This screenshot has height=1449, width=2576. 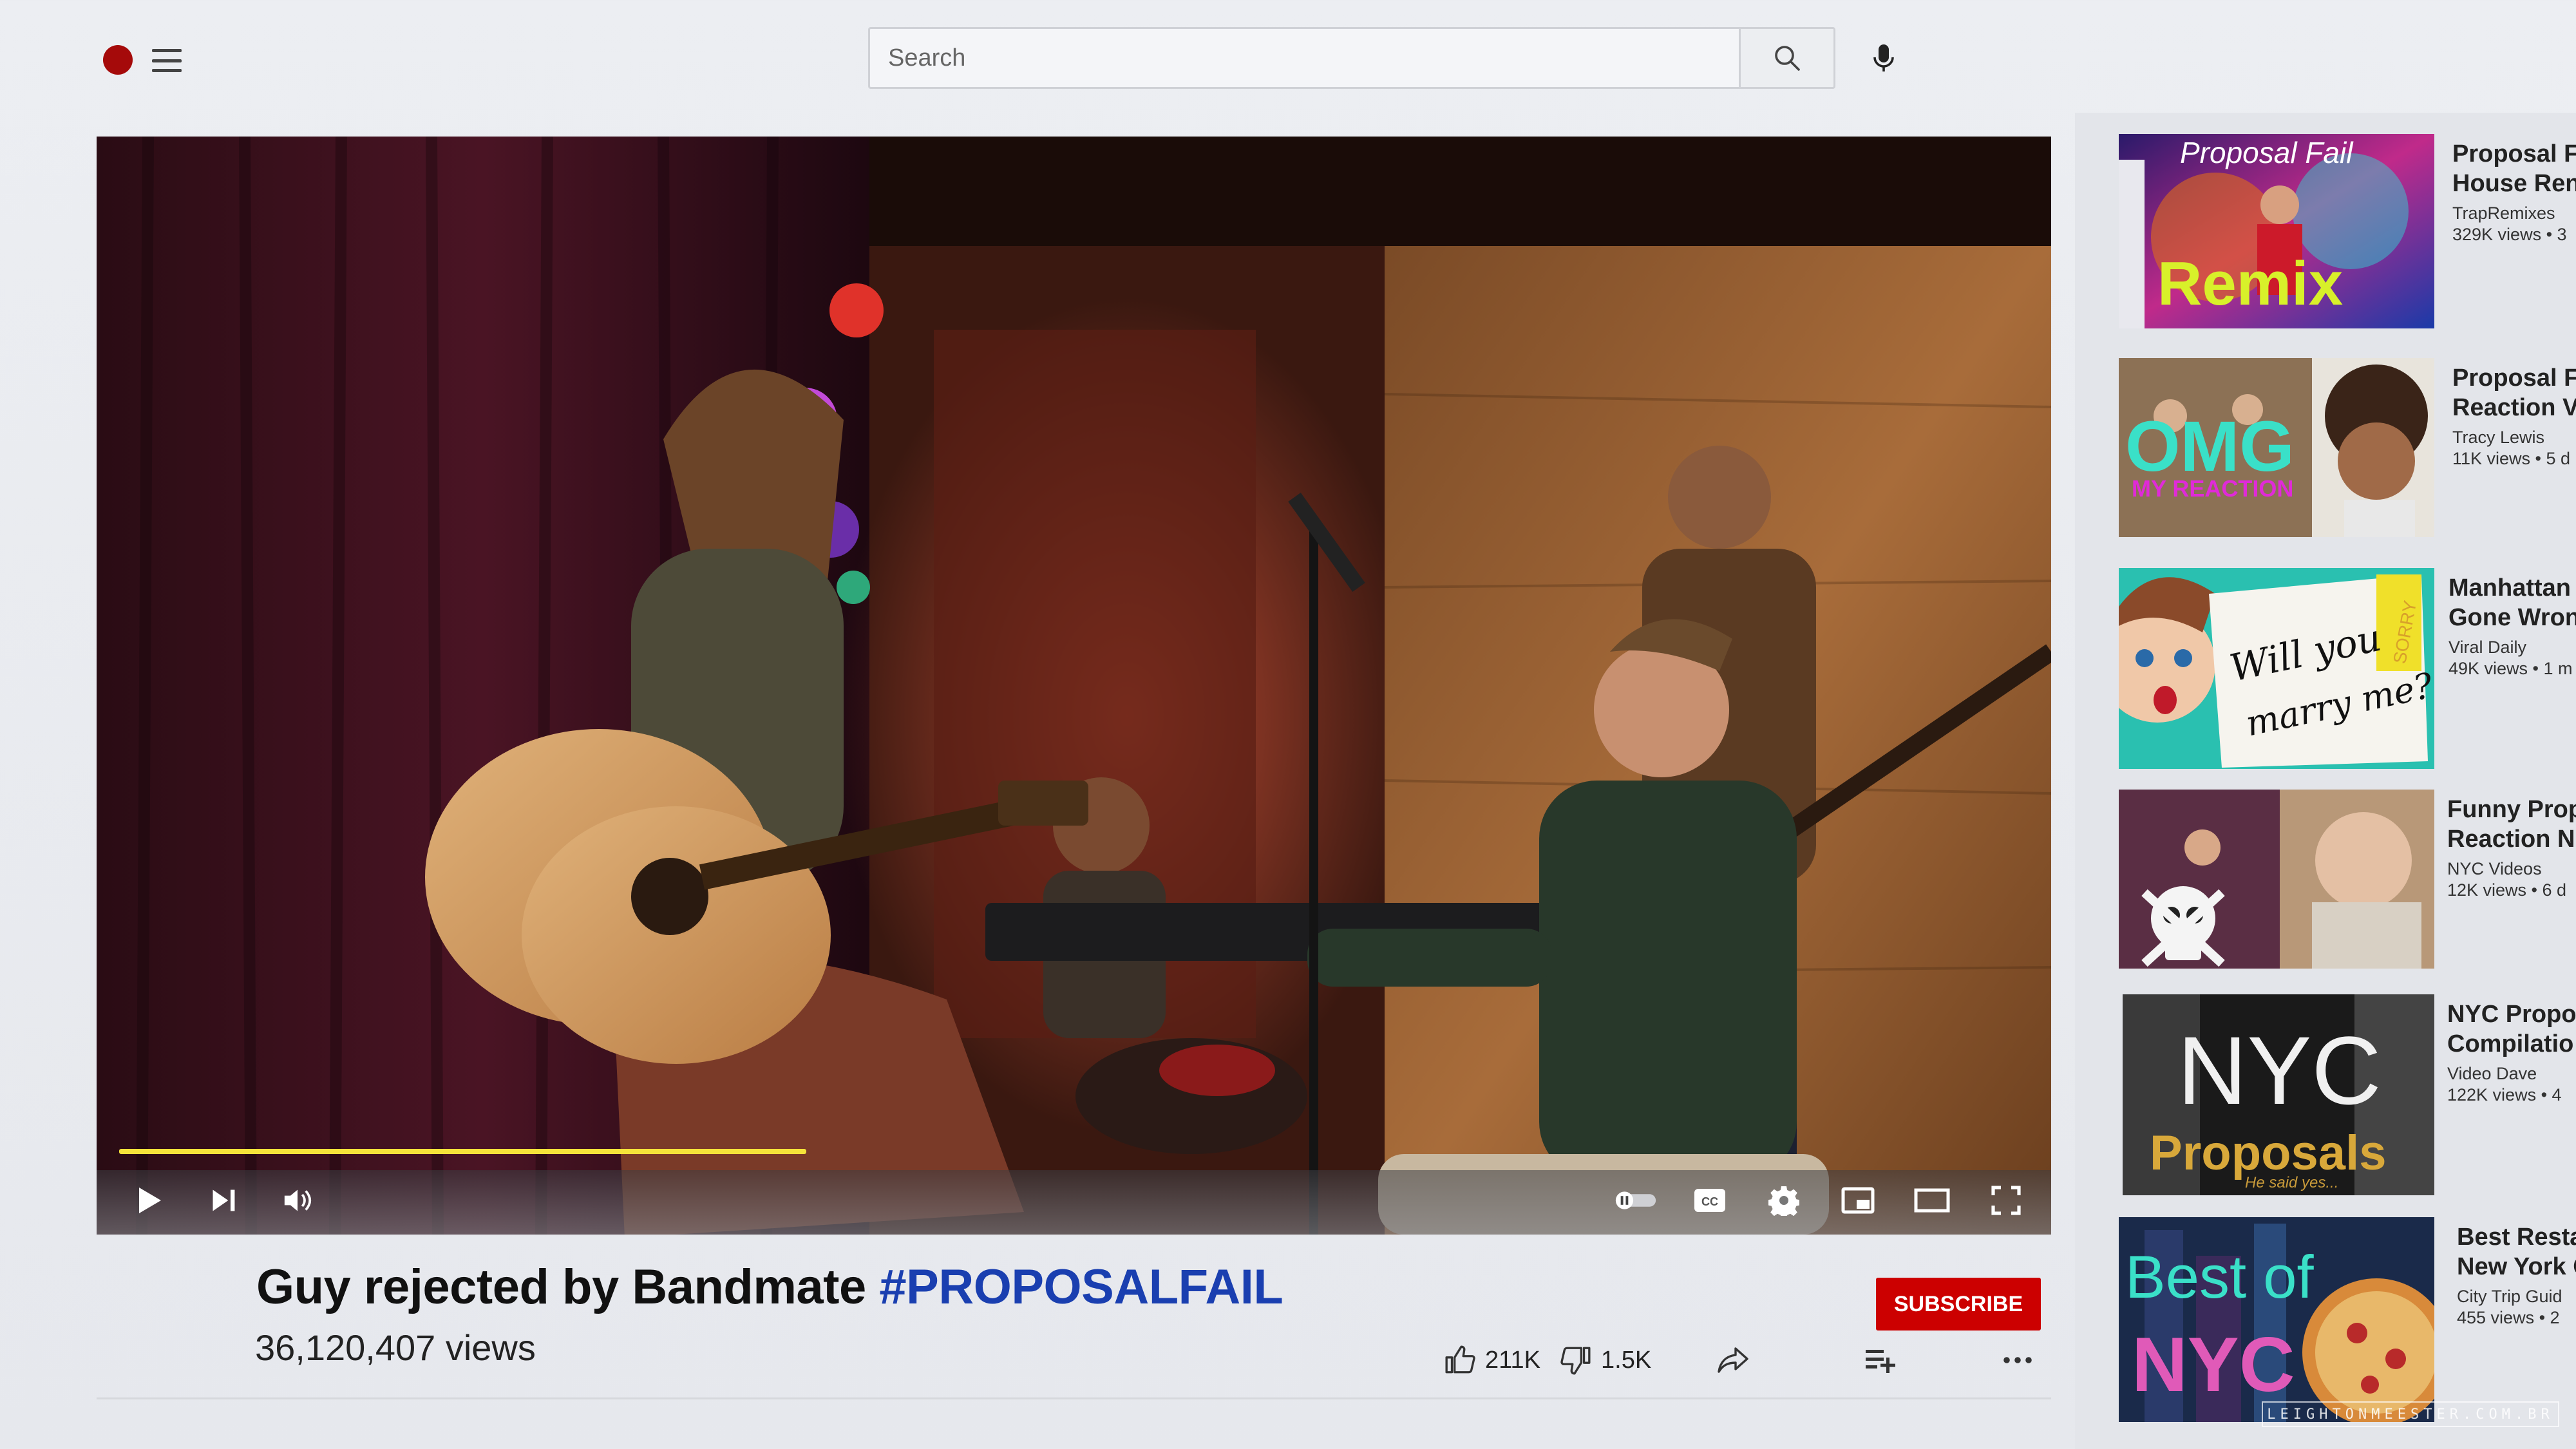 What do you see at coordinates (1460, 1359) in the screenshot?
I see `thumbs-up-icon` at bounding box center [1460, 1359].